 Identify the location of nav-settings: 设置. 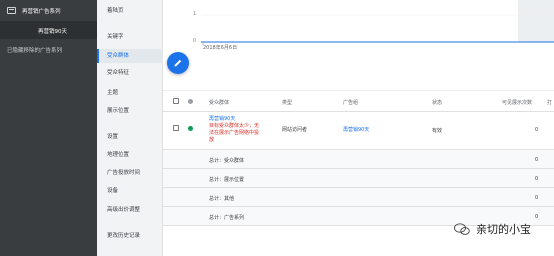
(130, 137).